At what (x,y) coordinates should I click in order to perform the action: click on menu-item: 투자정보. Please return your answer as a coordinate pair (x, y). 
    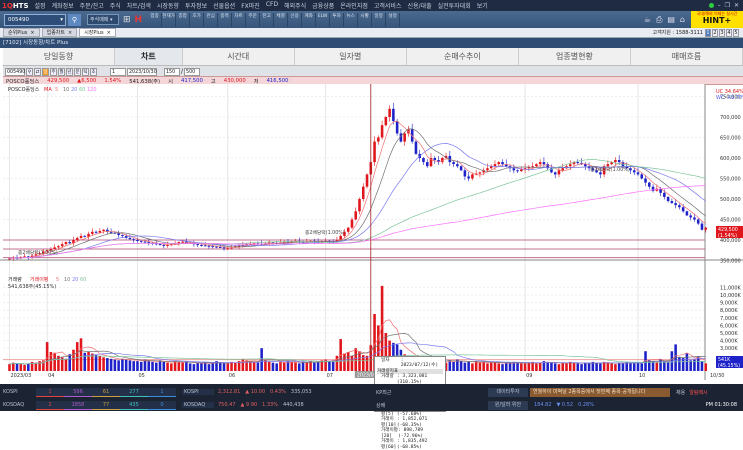
    Looking at the image, I should click on (196, 5).